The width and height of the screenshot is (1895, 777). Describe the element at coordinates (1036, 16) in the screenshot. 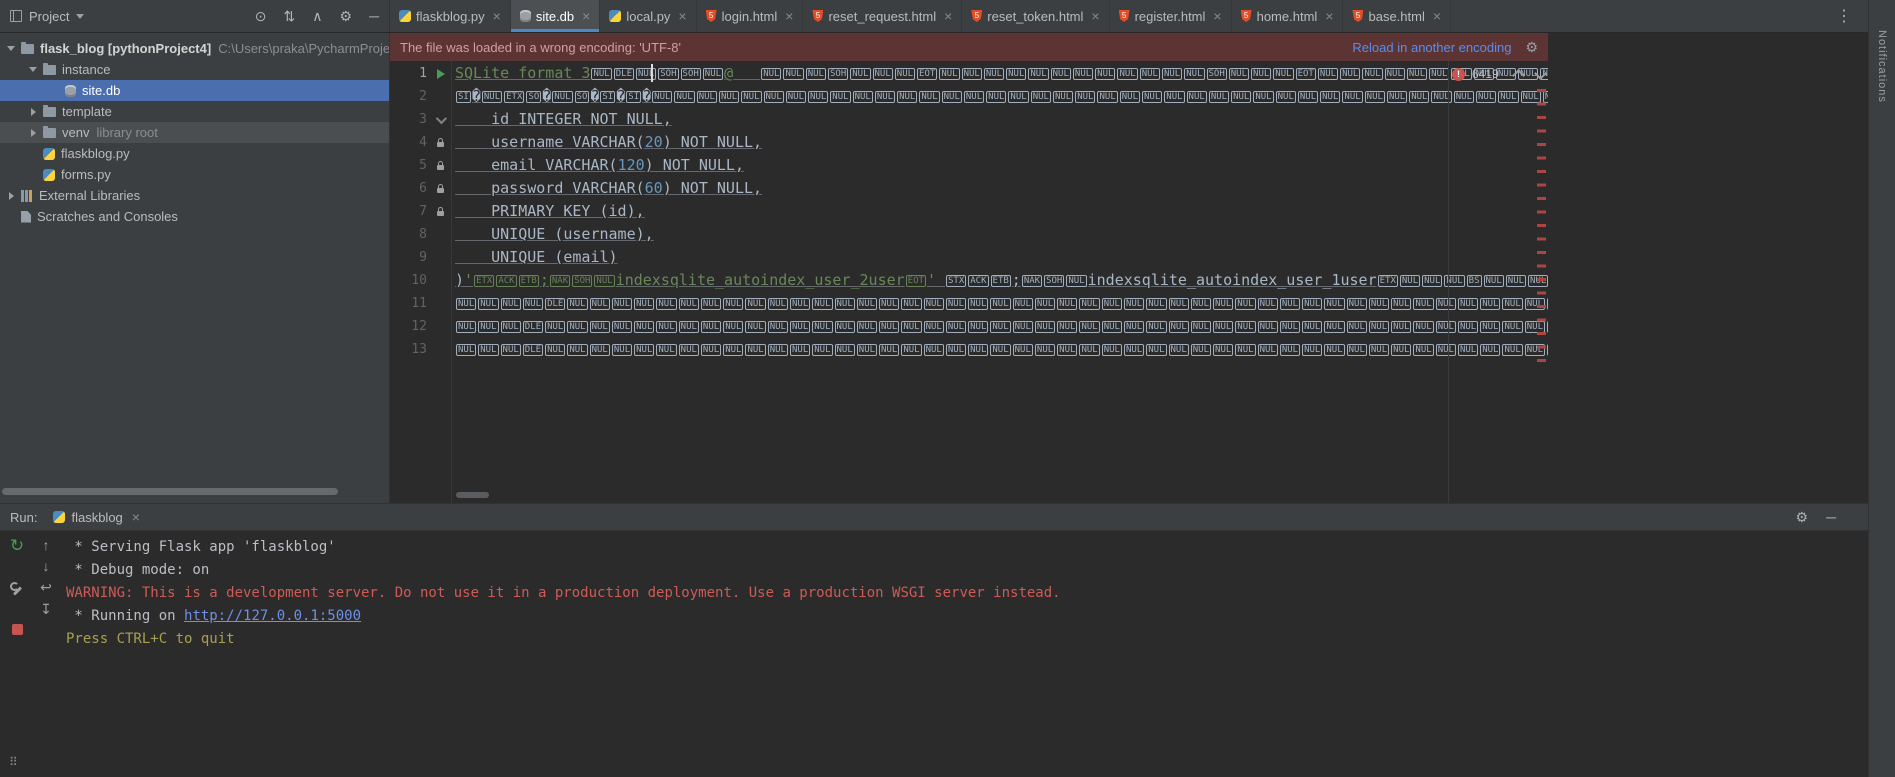

I see `tab-reset_token.html: reset_token.html ×` at that location.